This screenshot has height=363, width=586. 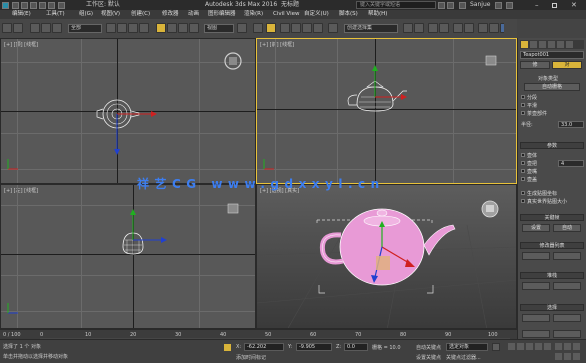 What do you see at coordinates (567, 286) in the screenshot?
I see `show-end-result-button` at bounding box center [567, 286].